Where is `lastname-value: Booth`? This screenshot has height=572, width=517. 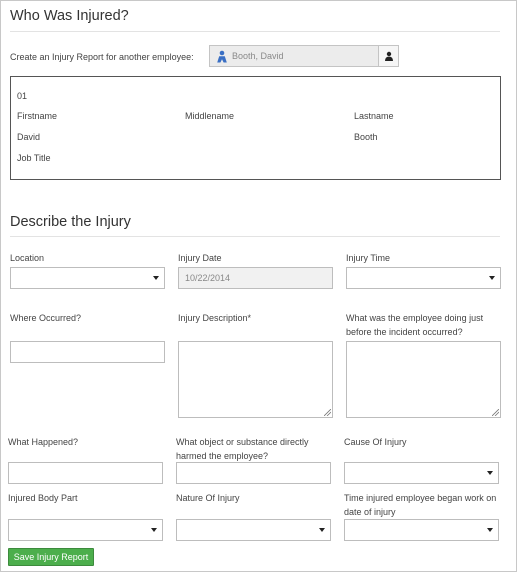
lastname-value: Booth is located at coordinates (366, 137).